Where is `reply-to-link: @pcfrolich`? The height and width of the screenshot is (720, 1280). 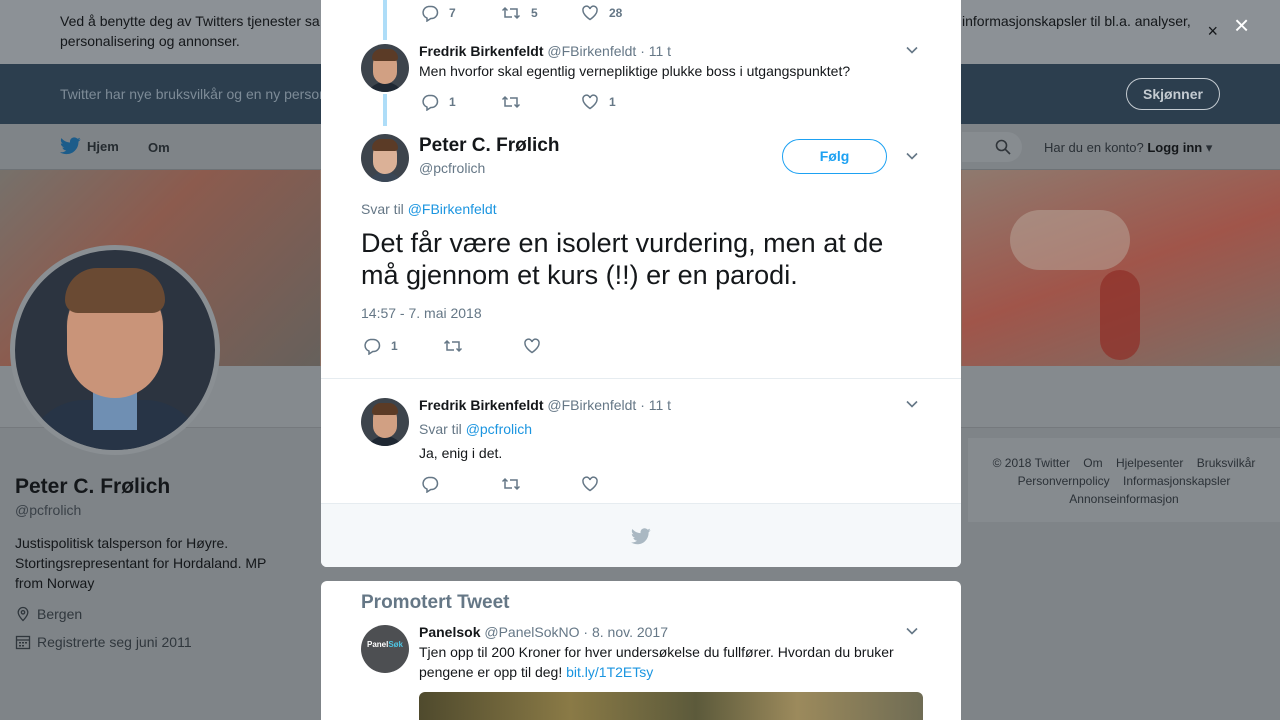
reply-to-link: @pcfrolich is located at coordinates (499, 429).